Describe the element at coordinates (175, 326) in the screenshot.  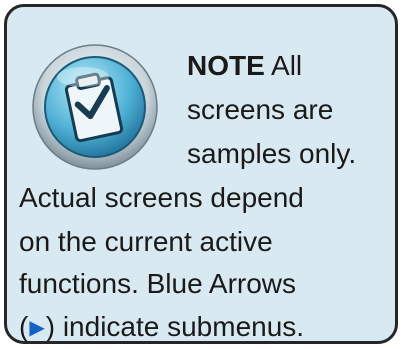
I see `note-line-7-rest: ) indicate submenus.` at that location.